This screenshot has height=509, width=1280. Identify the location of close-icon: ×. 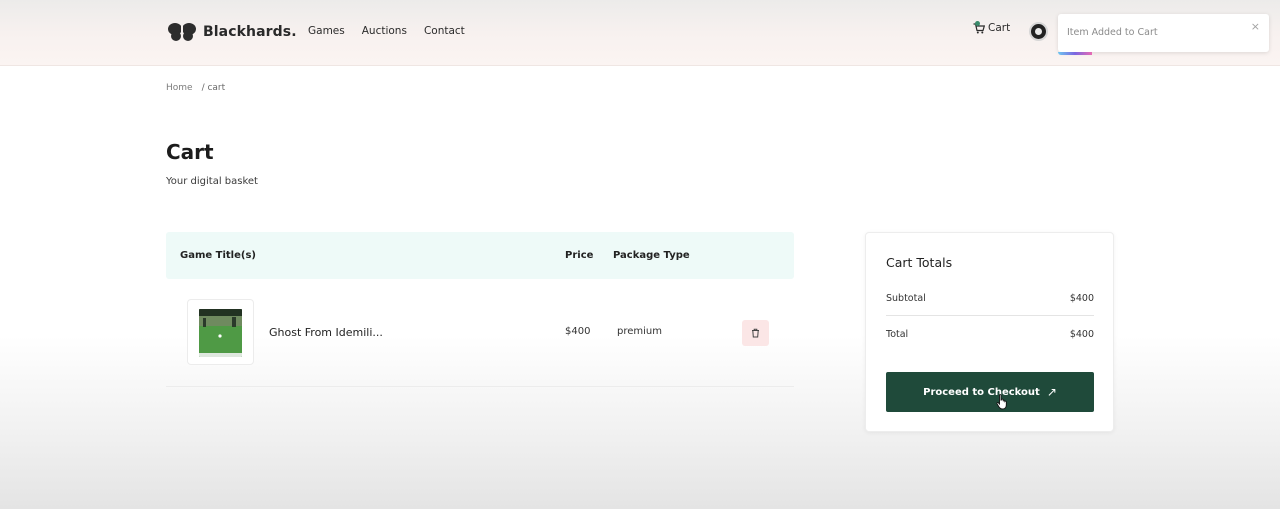
(1255, 26).